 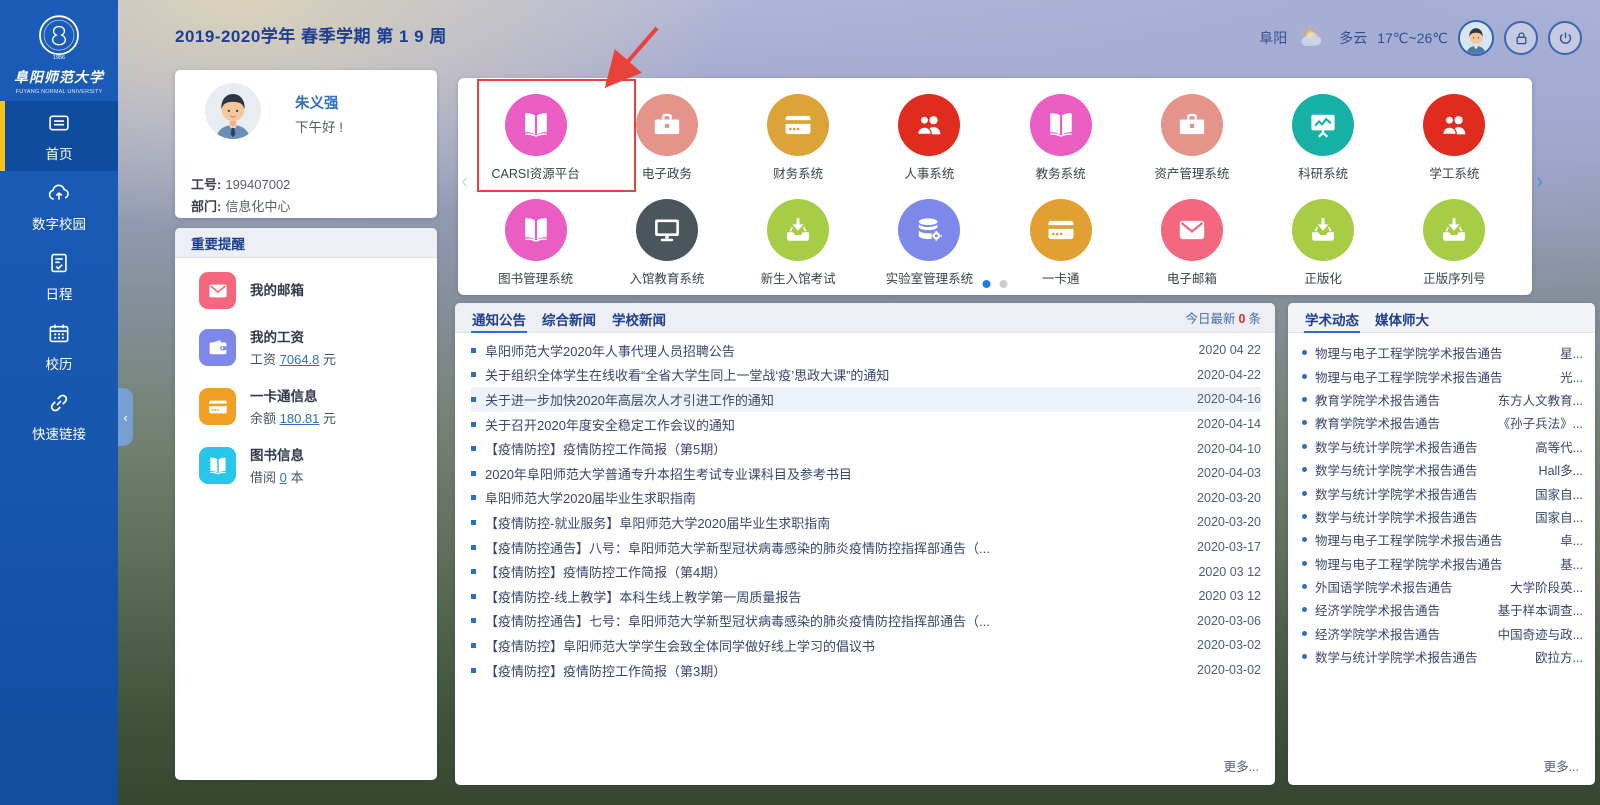 I want to click on notice-item: 【疫情防控-线上教学】本科生线上教学第一周质量报告 2020 03 12, so click(x=866, y=596).